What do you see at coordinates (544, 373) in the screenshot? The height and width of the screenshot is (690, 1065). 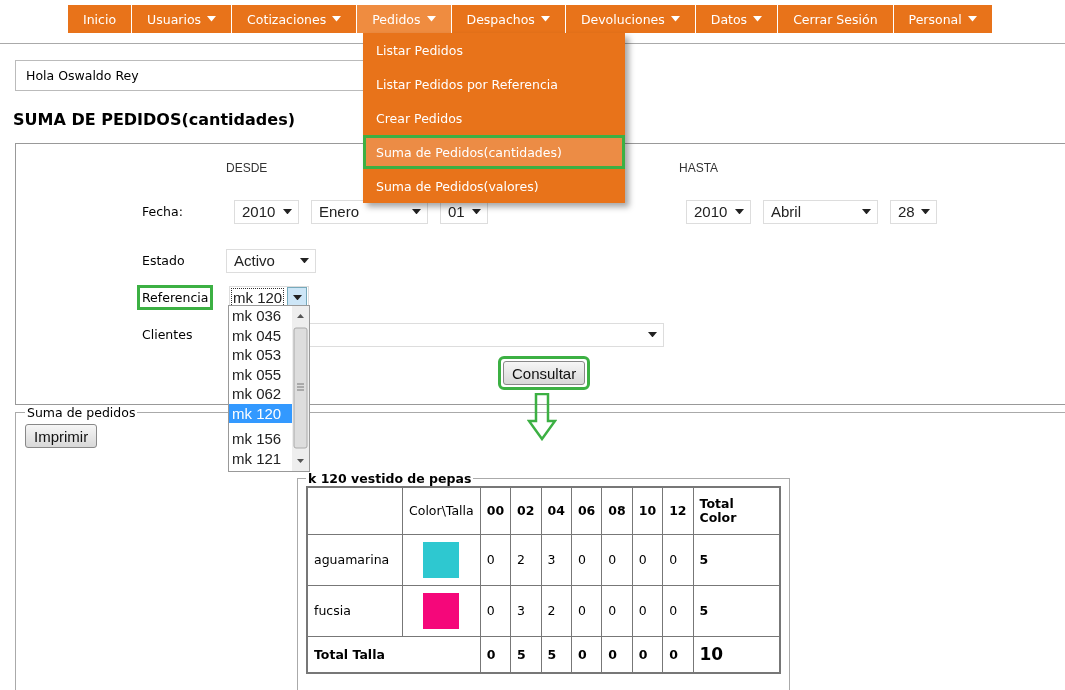 I see `consultar-button: Consultar` at bounding box center [544, 373].